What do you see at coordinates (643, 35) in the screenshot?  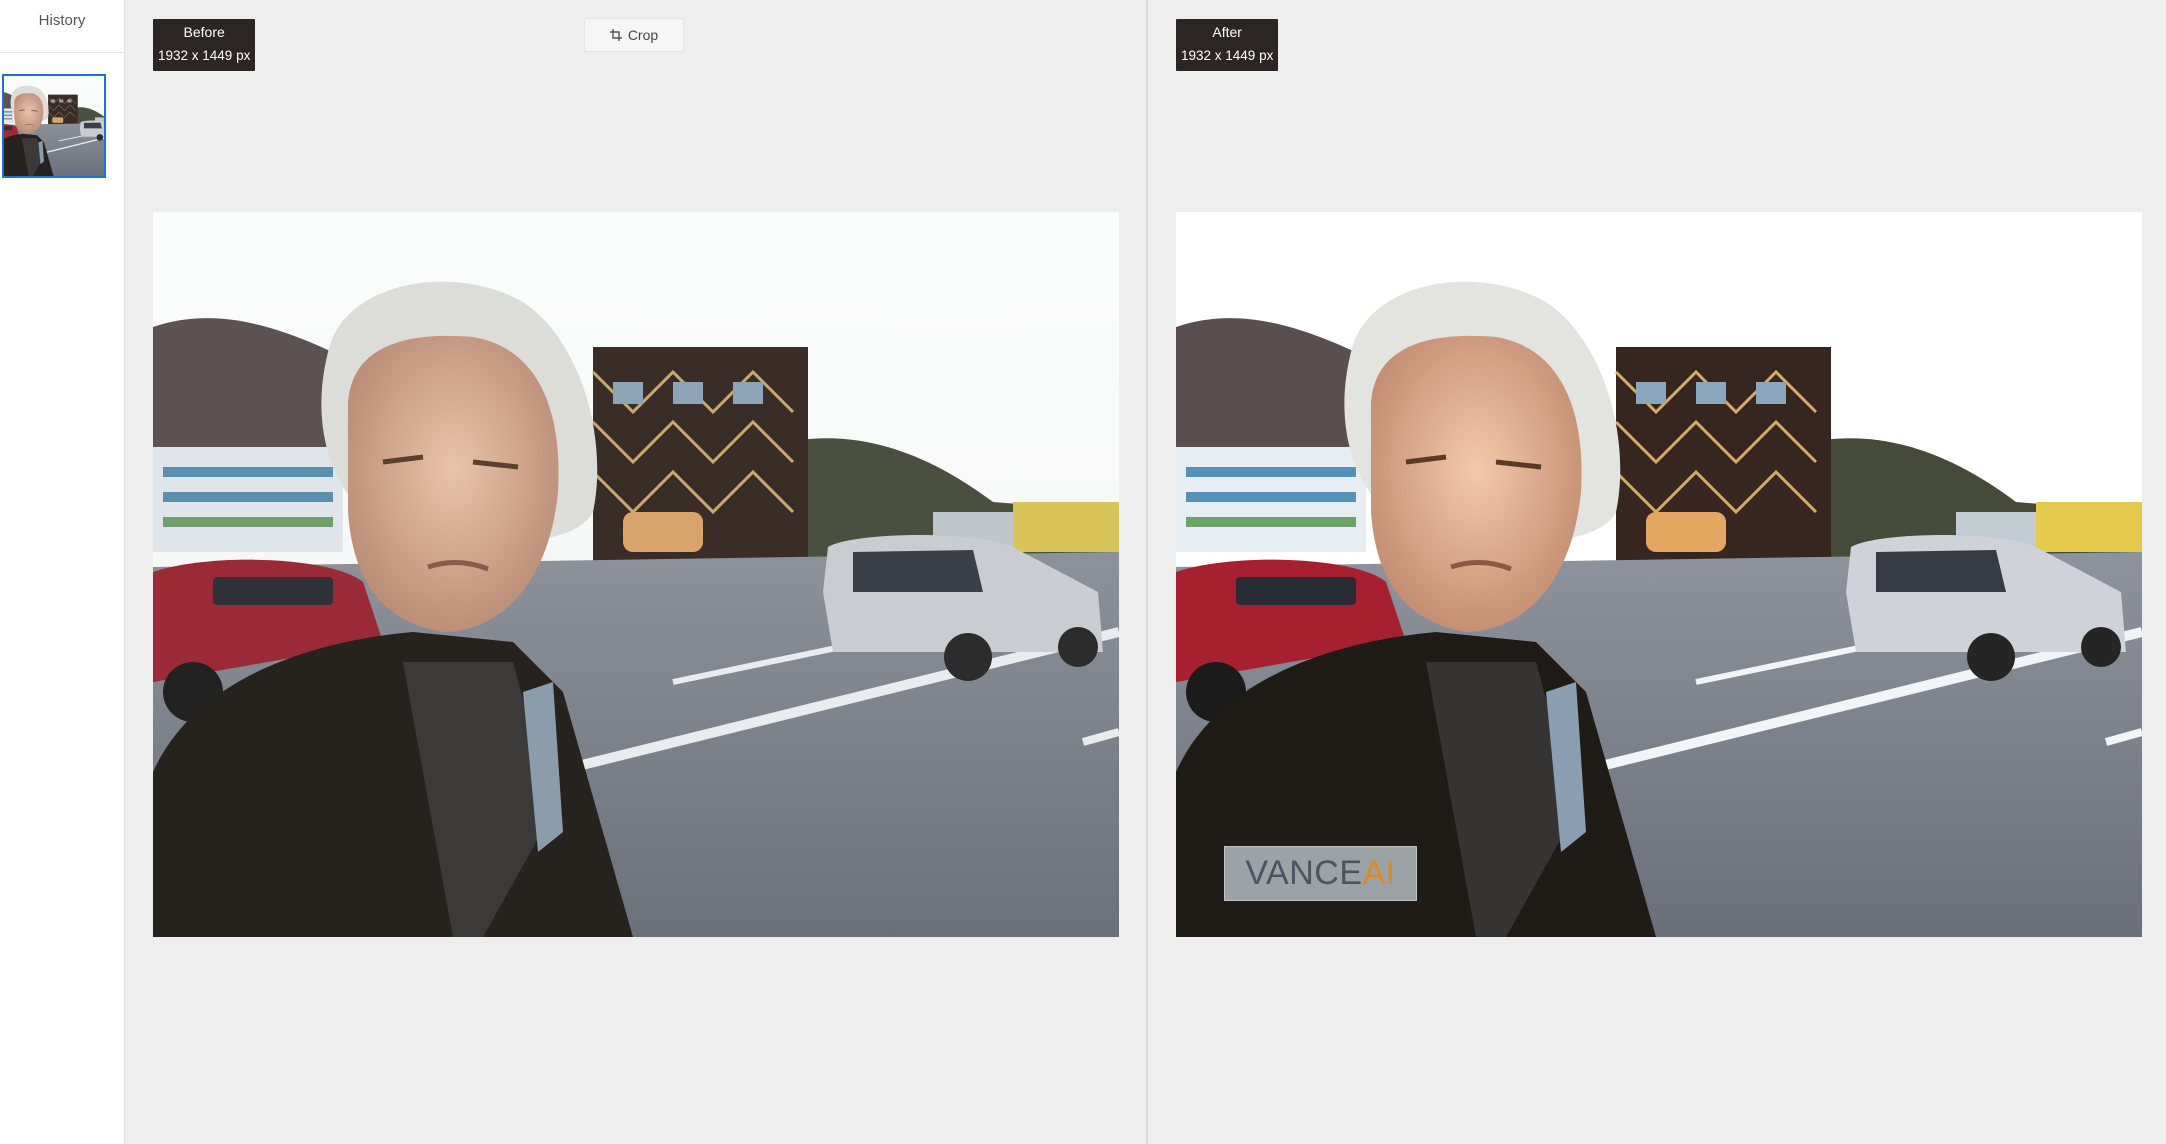 I see `crop-label: Crop` at bounding box center [643, 35].